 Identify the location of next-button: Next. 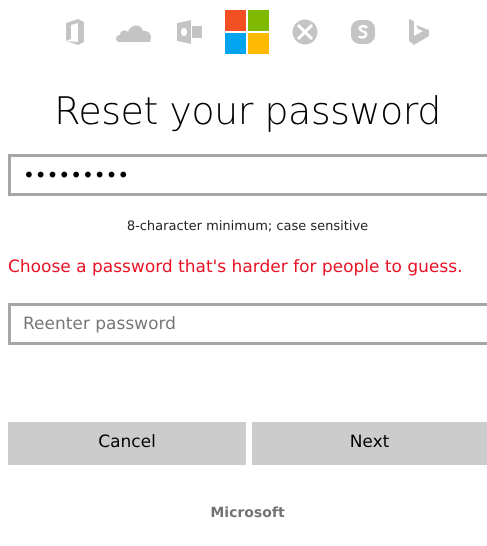
(369, 443).